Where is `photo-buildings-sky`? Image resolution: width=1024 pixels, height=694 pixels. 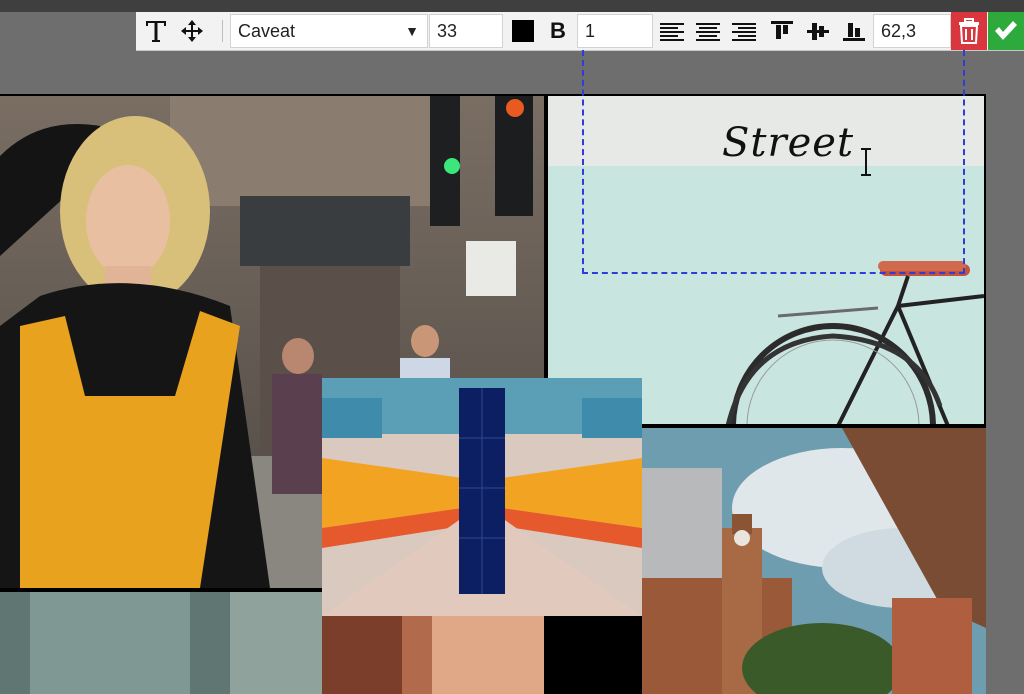
photo-buildings-sky is located at coordinates (814, 561).